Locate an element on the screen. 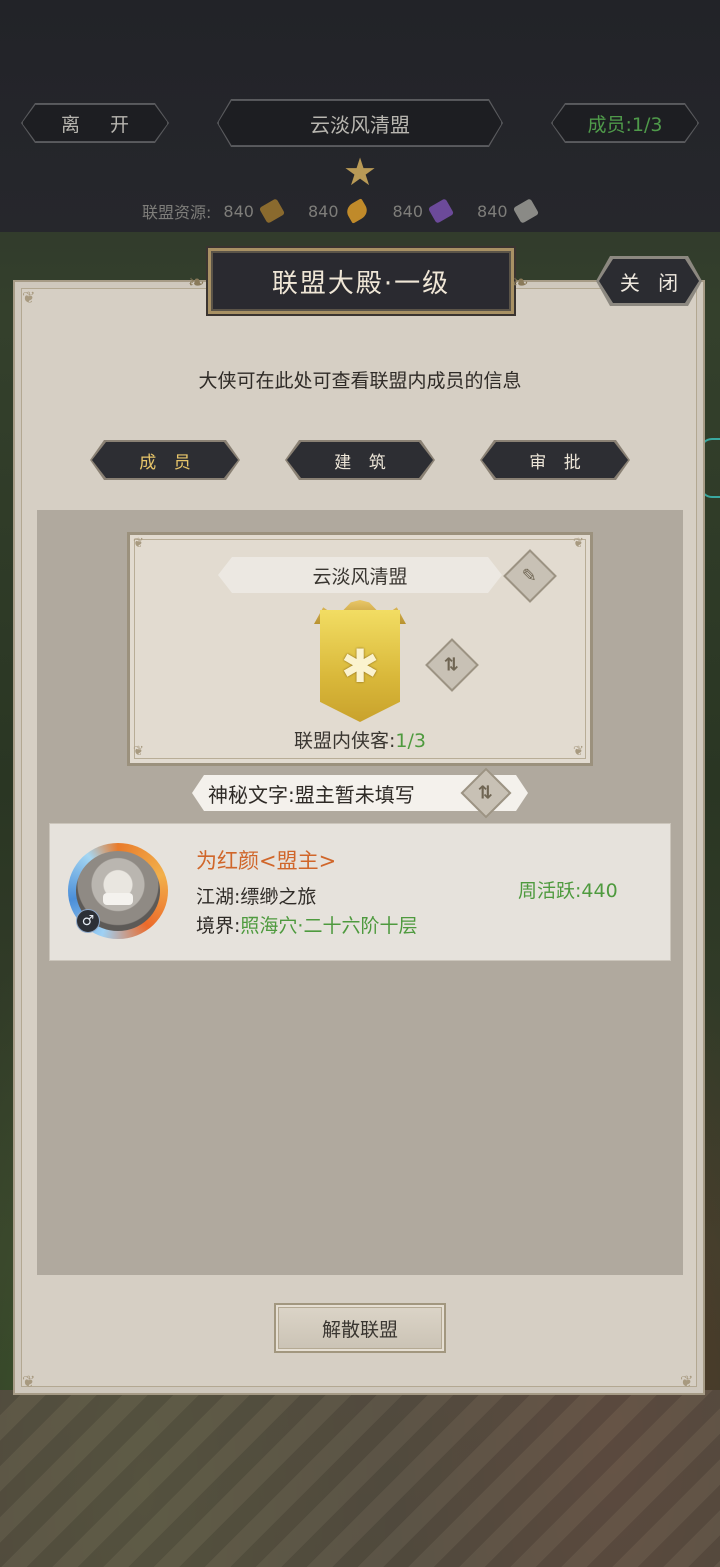 This screenshot has width=720, height=1567. jianghu-value: 缥缈之旅 is located at coordinates (278, 897).